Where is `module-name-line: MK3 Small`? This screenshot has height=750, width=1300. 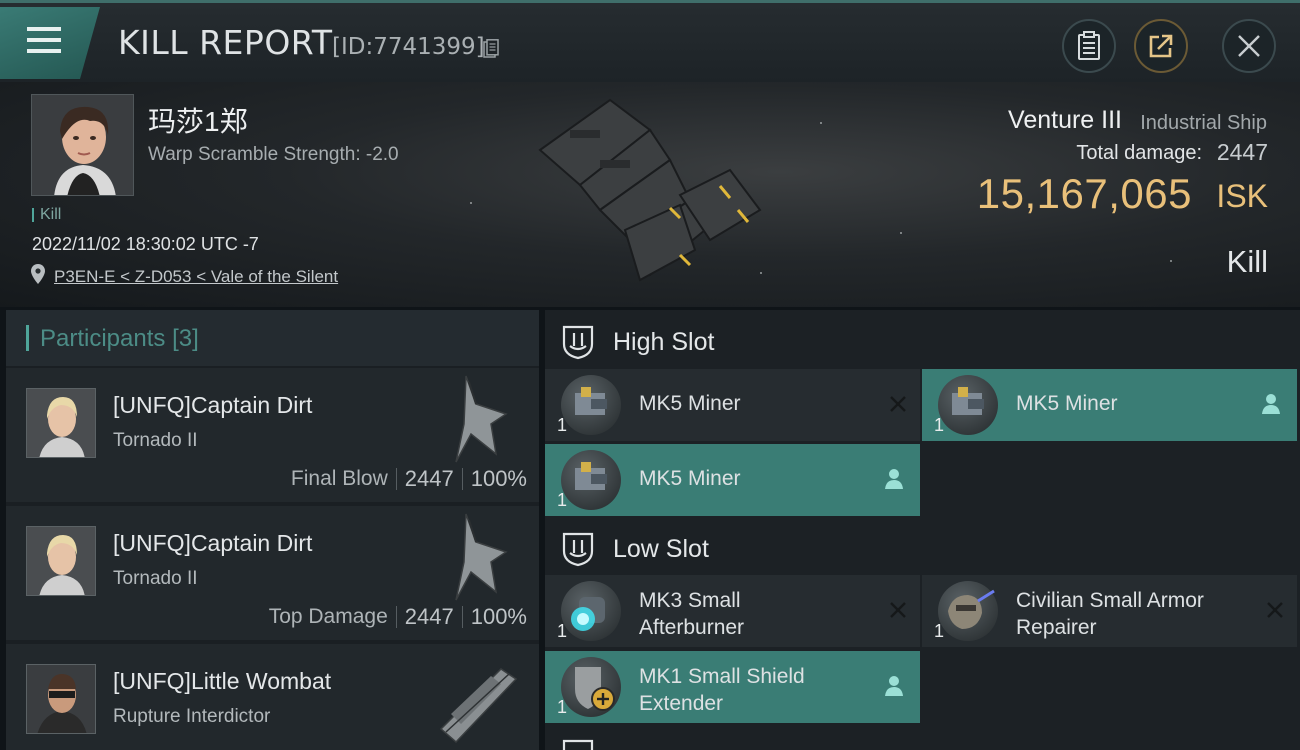 module-name-line: MK3 Small is located at coordinates (690, 600).